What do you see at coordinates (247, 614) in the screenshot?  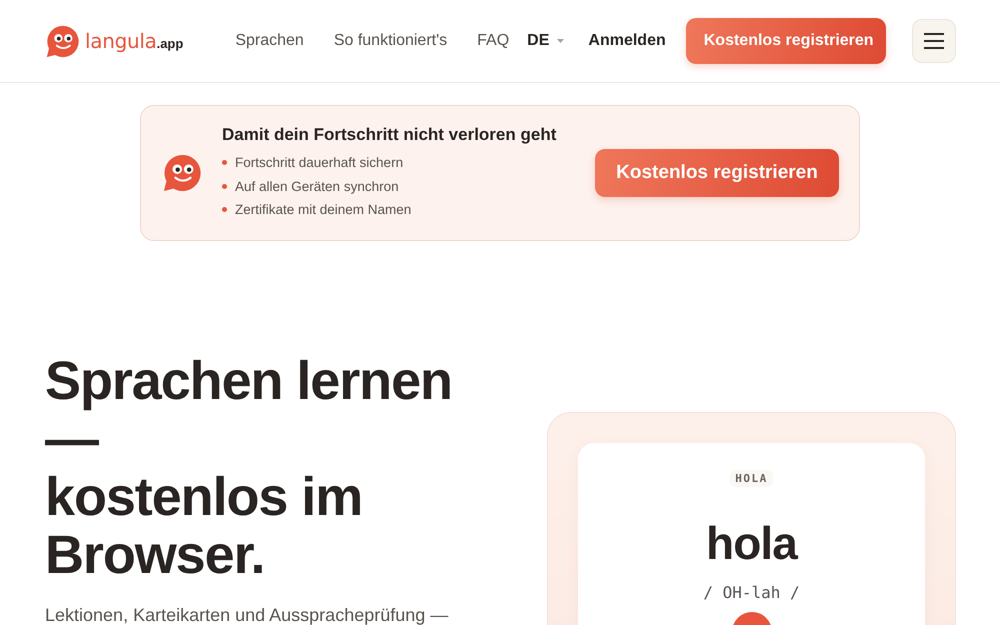 I see `hero-subtitle: Lektionen, Karteikarten und Ausspracheprüfung —` at bounding box center [247, 614].